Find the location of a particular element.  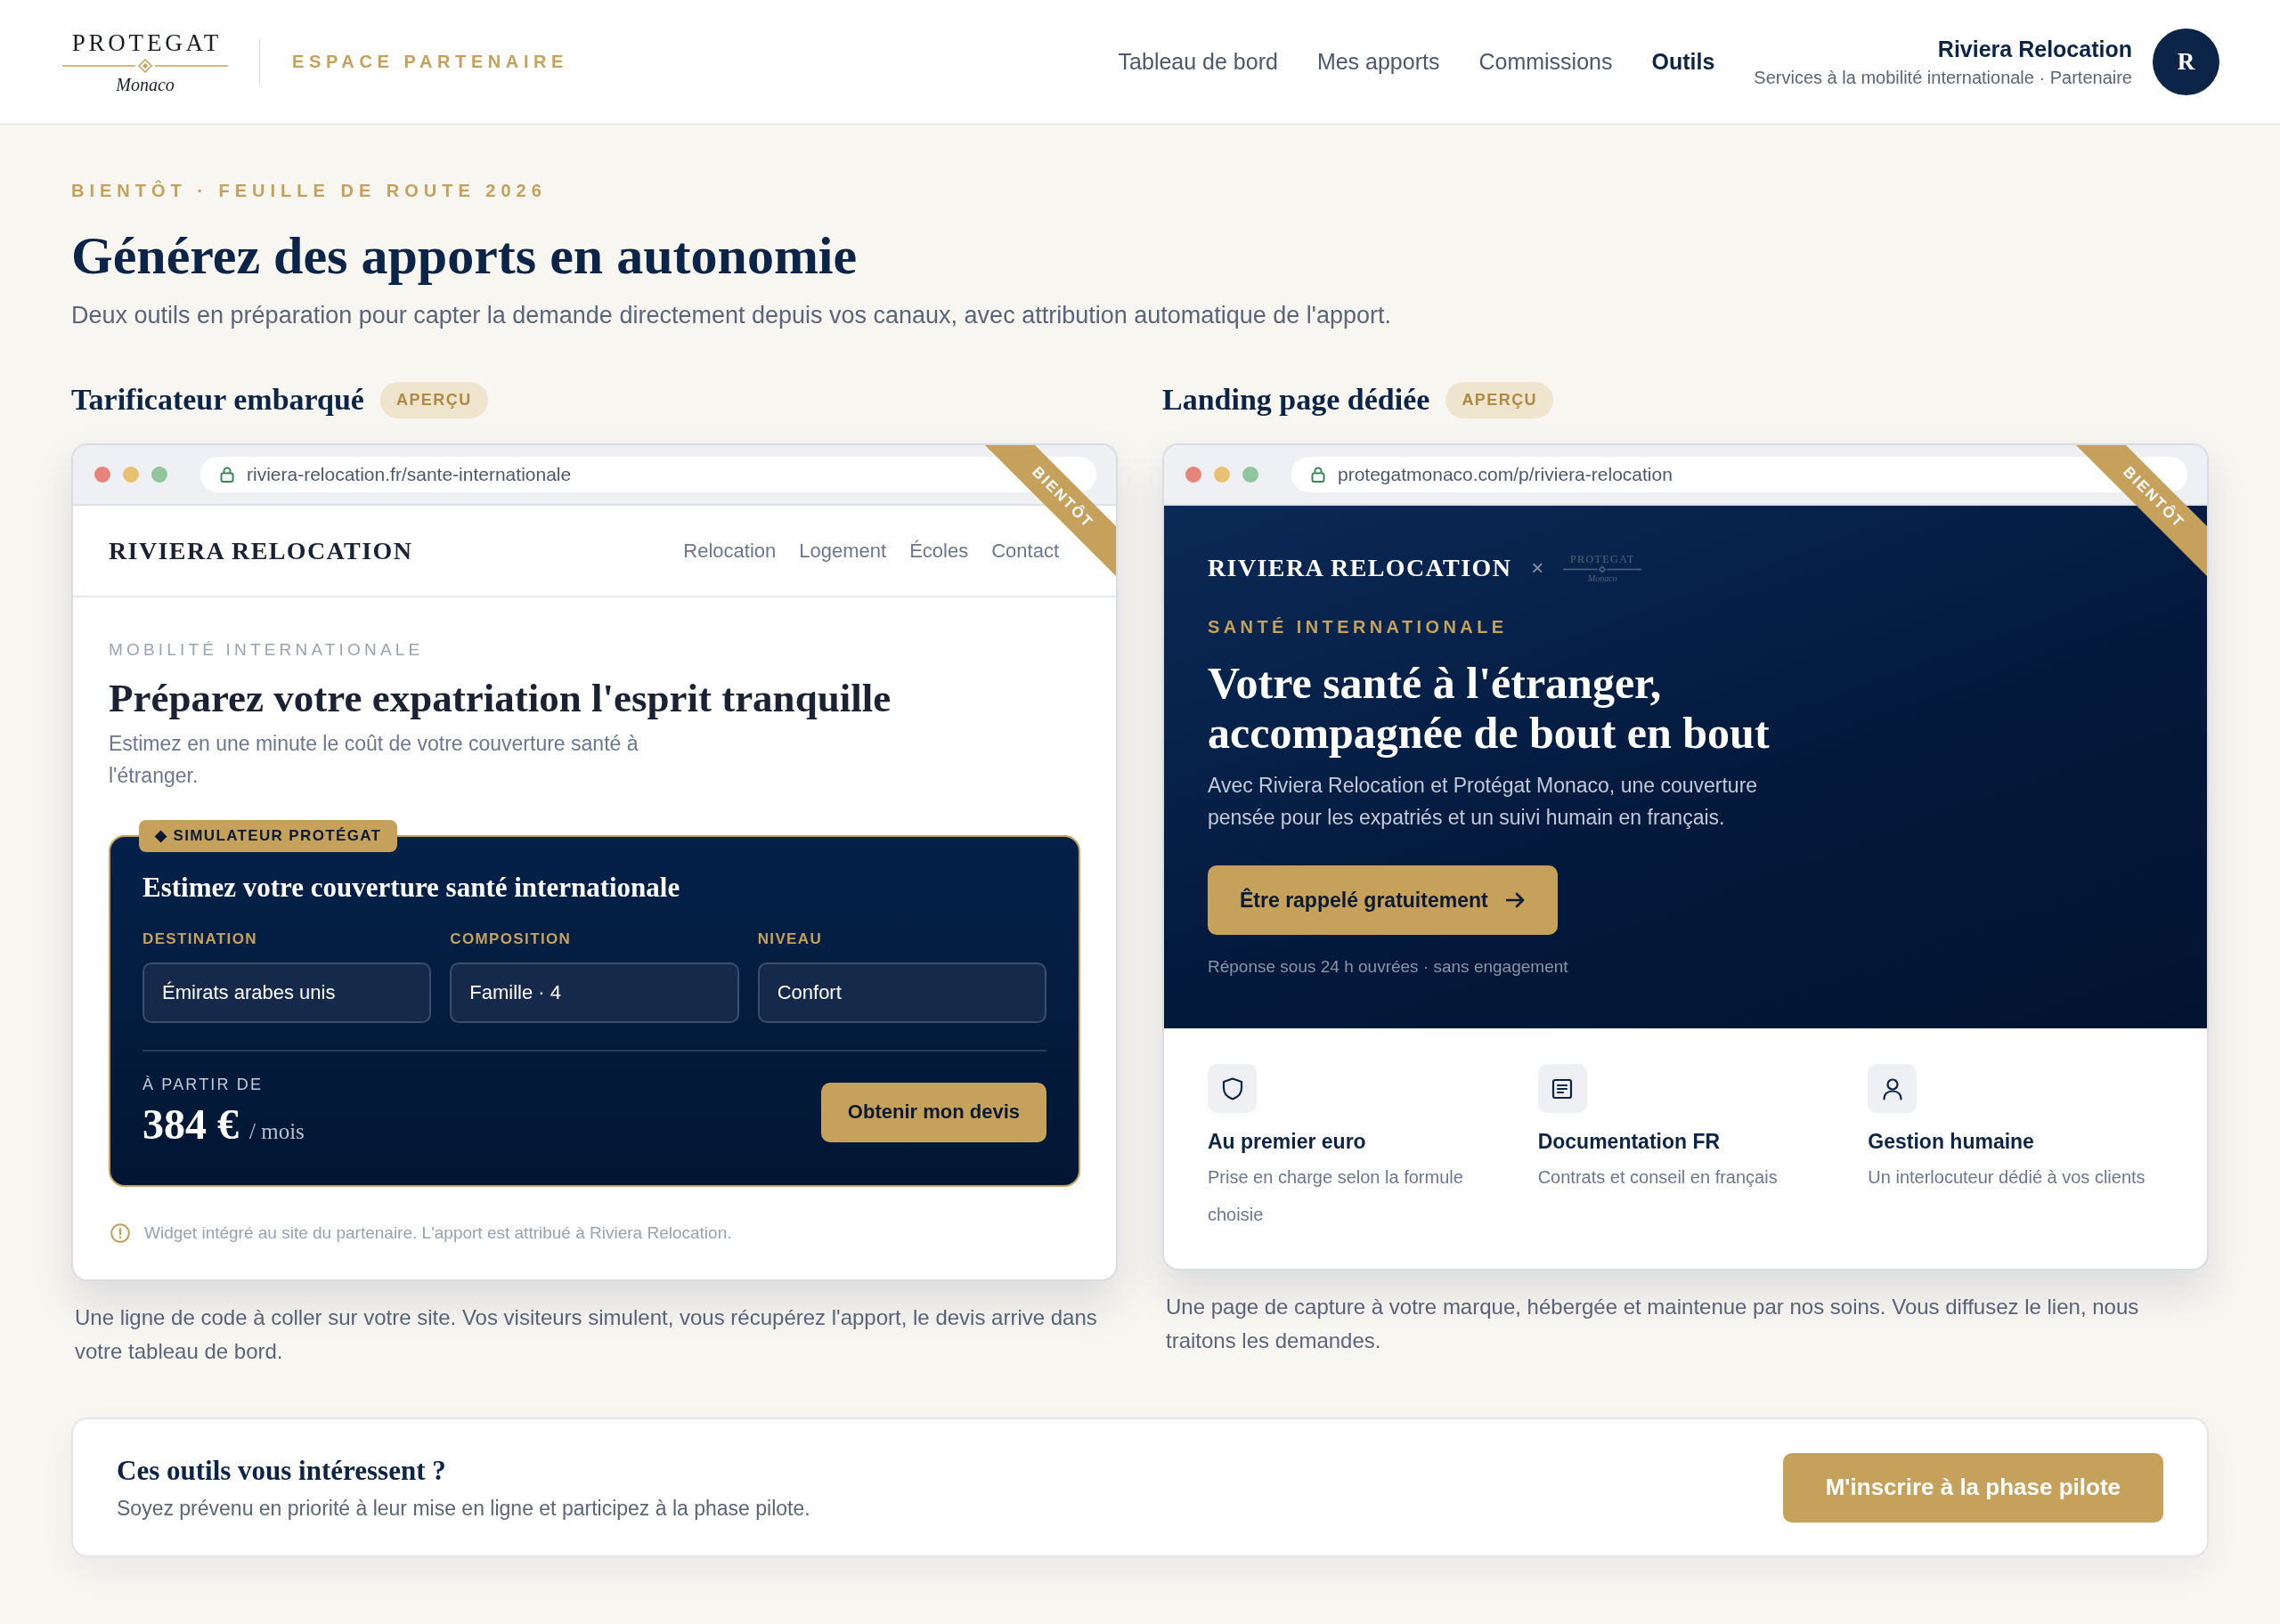

nav-link: Mes apports is located at coordinates (1378, 62).